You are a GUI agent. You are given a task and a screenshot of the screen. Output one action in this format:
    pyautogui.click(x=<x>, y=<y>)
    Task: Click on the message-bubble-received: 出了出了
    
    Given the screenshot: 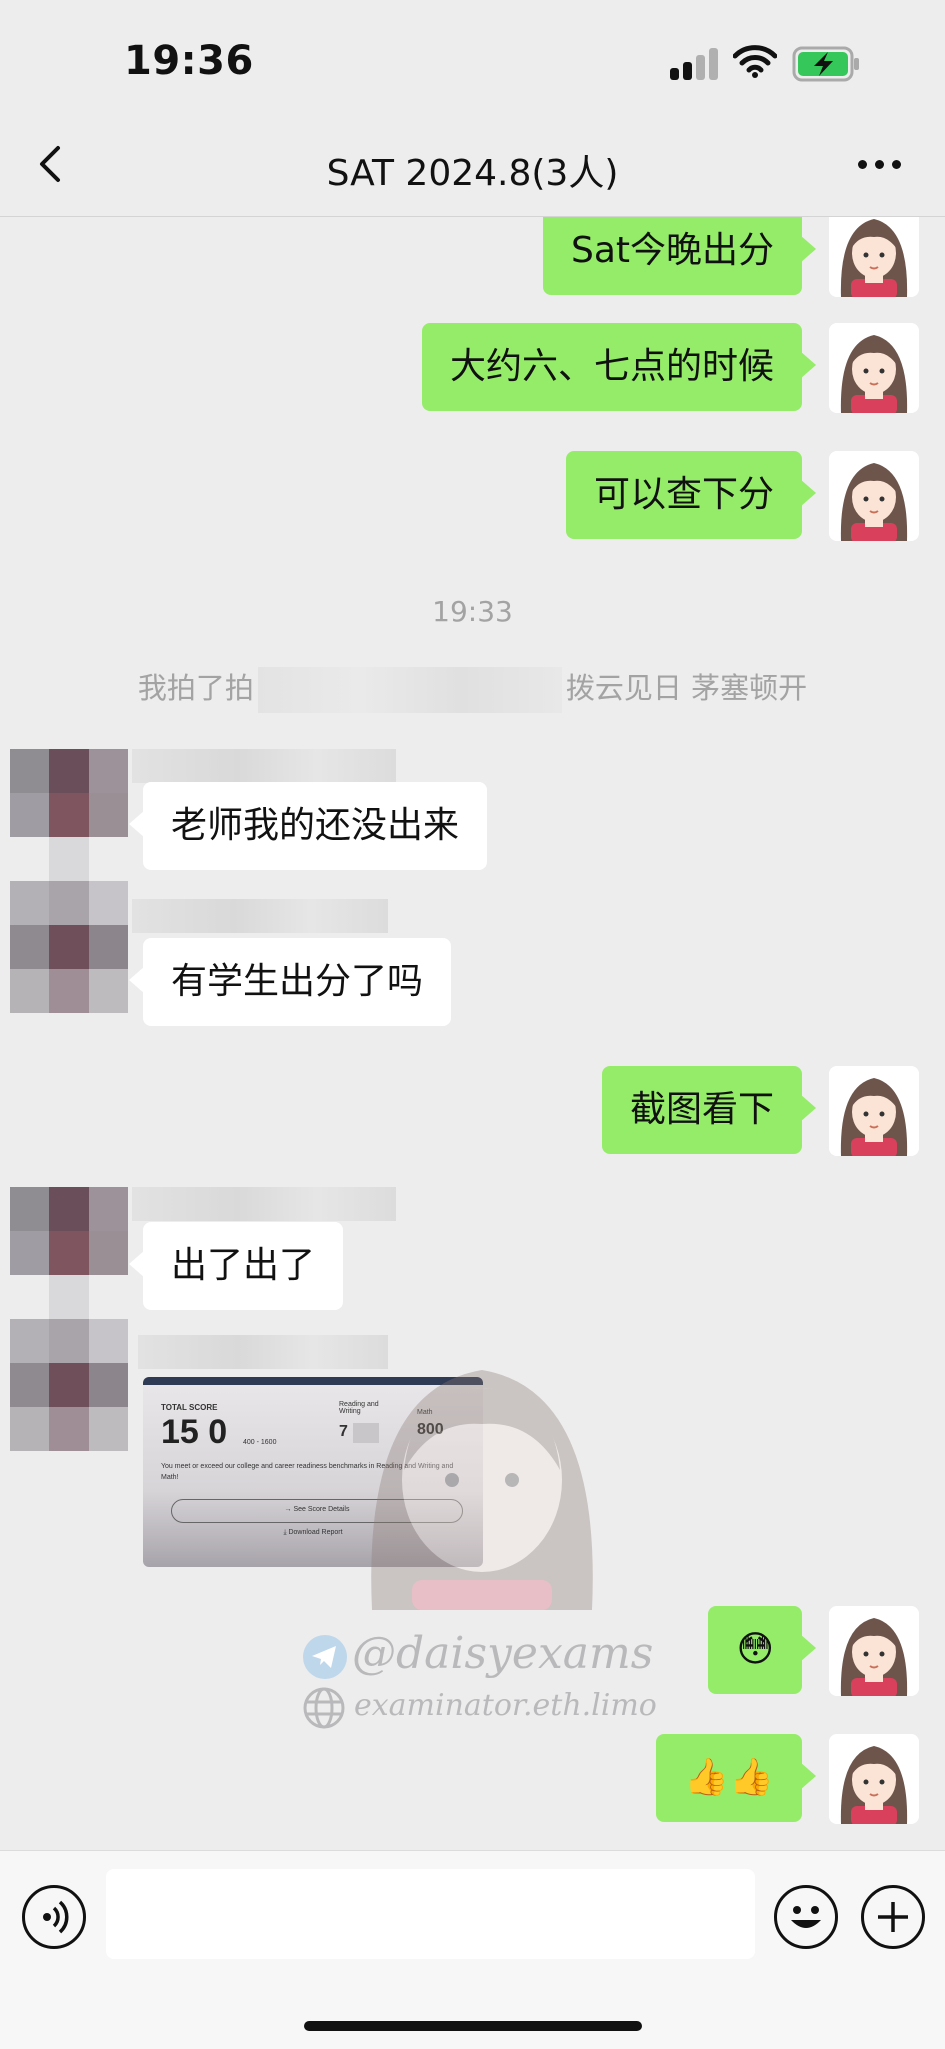 What is the action you would take?
    pyautogui.click(x=236, y=1266)
    